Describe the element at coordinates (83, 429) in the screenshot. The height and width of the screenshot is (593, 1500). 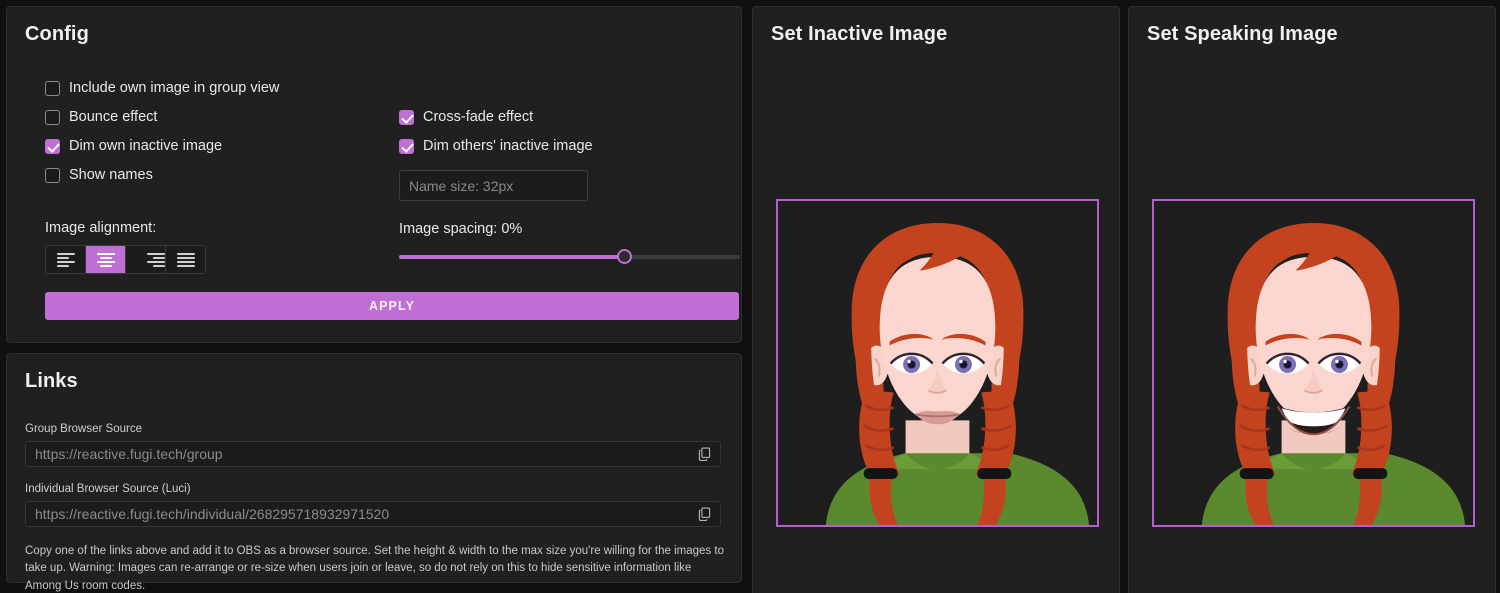
I see `group-browser-source-label: Group Browser Source` at that location.